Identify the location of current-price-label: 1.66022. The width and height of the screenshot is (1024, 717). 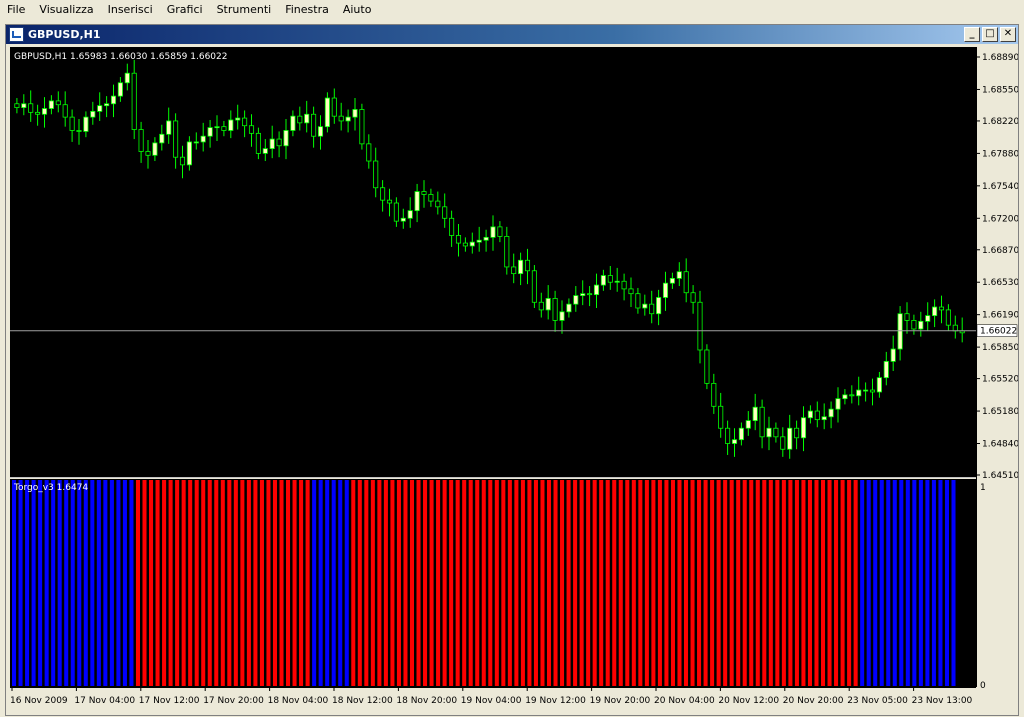
(998, 332).